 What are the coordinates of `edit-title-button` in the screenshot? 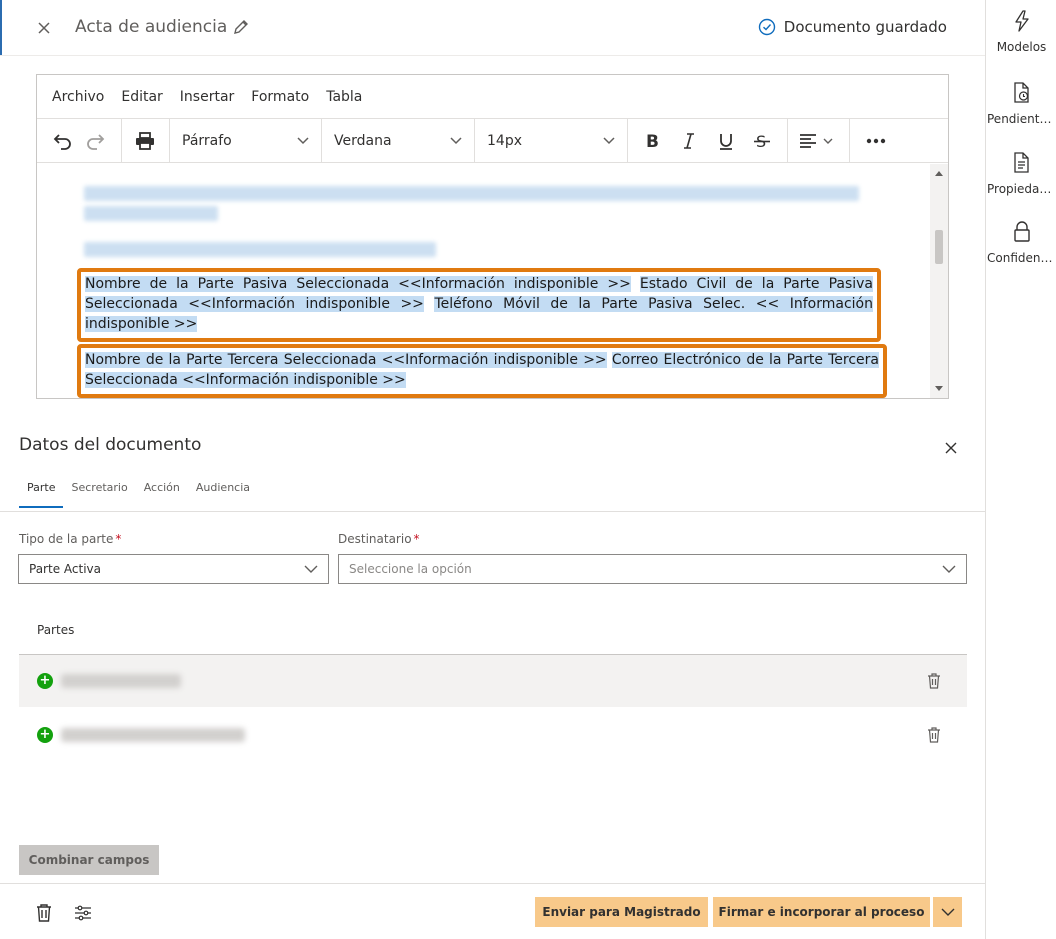 It's located at (242, 28).